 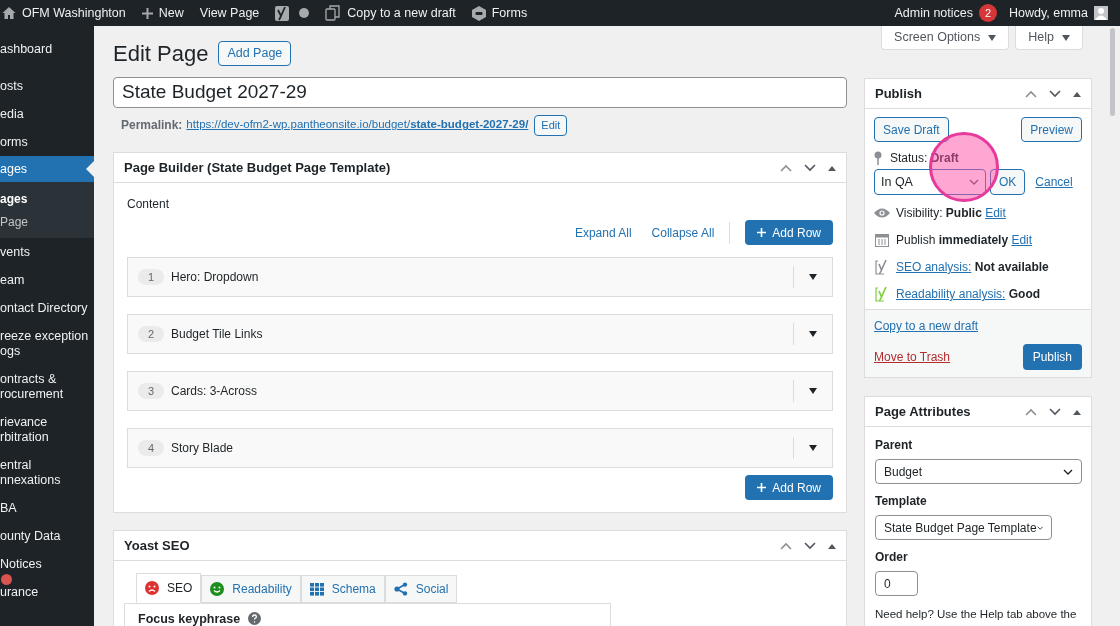 I want to click on collapse-all-link: Collapse All, so click(x=683, y=232).